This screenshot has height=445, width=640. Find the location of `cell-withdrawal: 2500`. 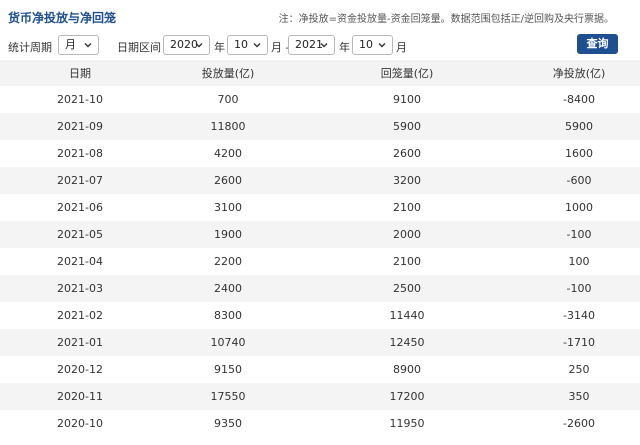

cell-withdrawal: 2500 is located at coordinates (407, 288).